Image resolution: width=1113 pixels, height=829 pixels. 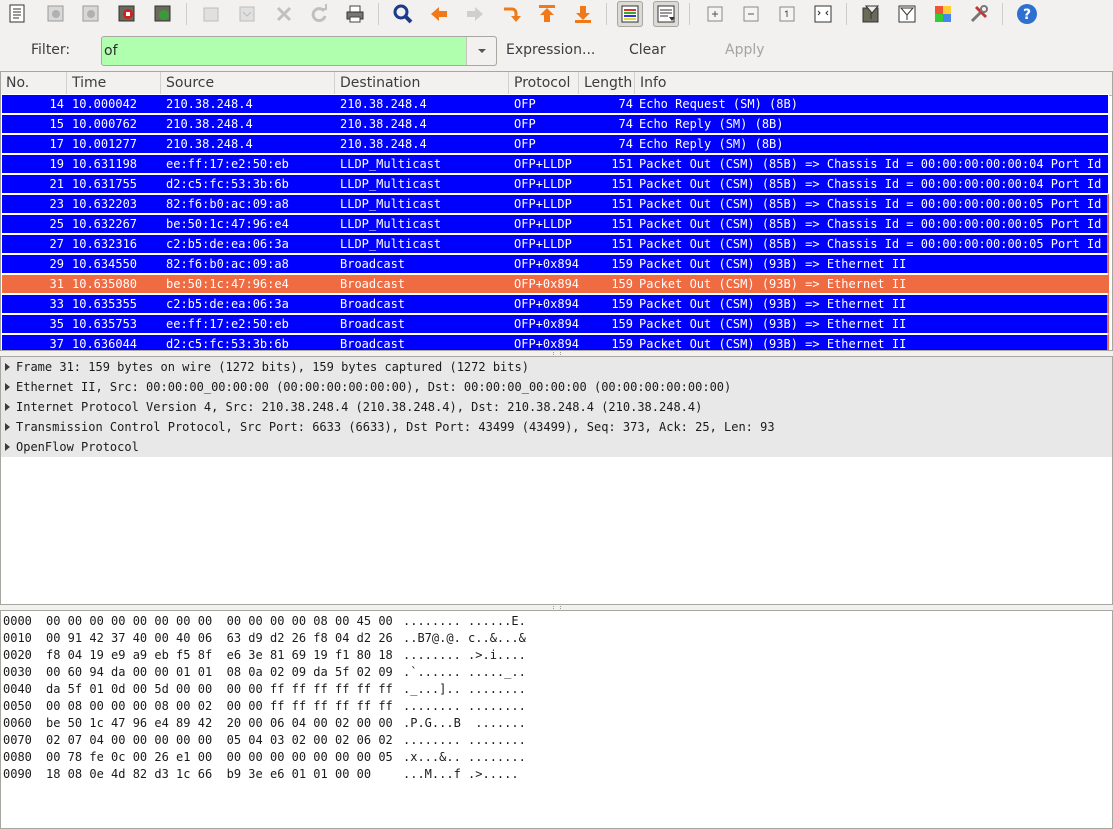 What do you see at coordinates (56, 344) in the screenshot?
I see `cell-no: 37` at bounding box center [56, 344].